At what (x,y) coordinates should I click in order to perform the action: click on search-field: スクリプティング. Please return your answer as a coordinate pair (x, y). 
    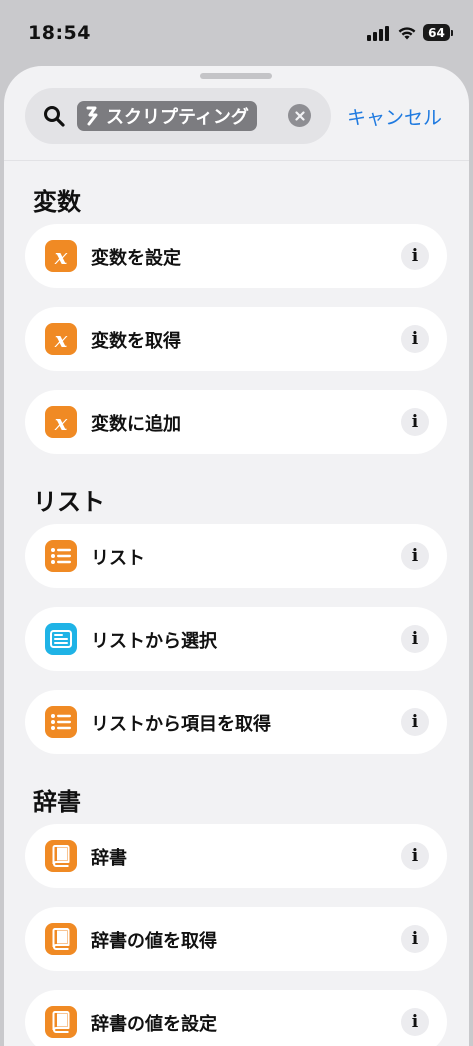
    Looking at the image, I should click on (178, 116).